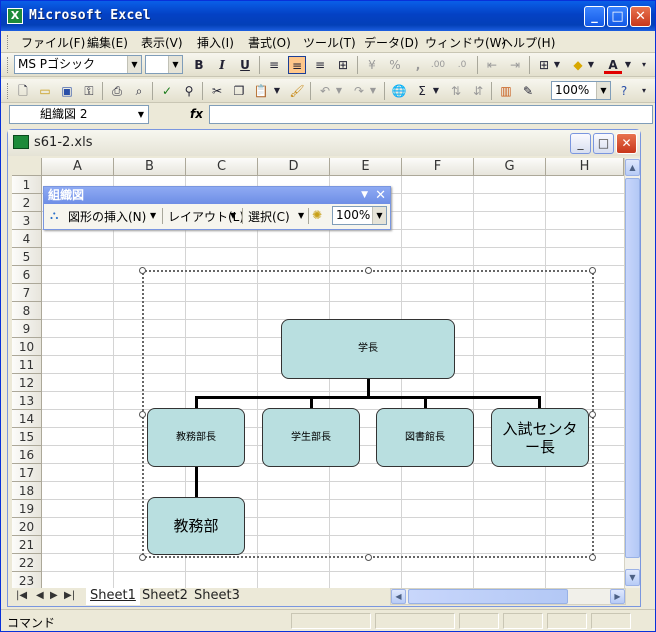 This screenshot has width=656, height=632. I want to click on research-icon: ⚲, so click(189, 91).